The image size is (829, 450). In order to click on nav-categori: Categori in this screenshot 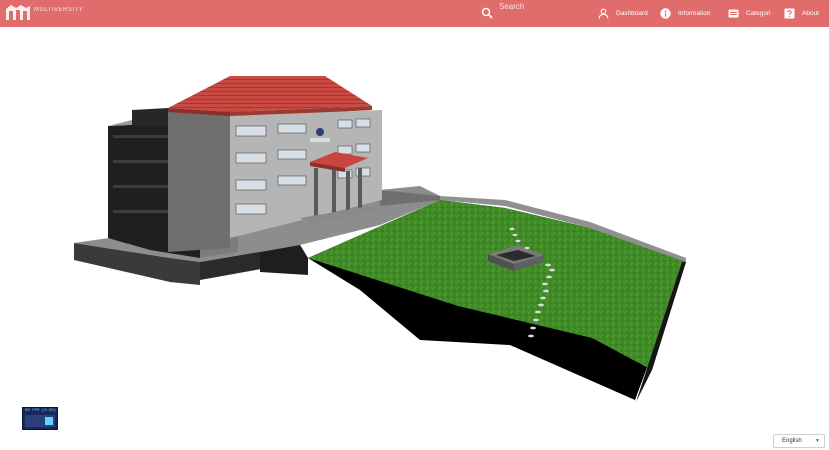, I will do `click(749, 13)`.